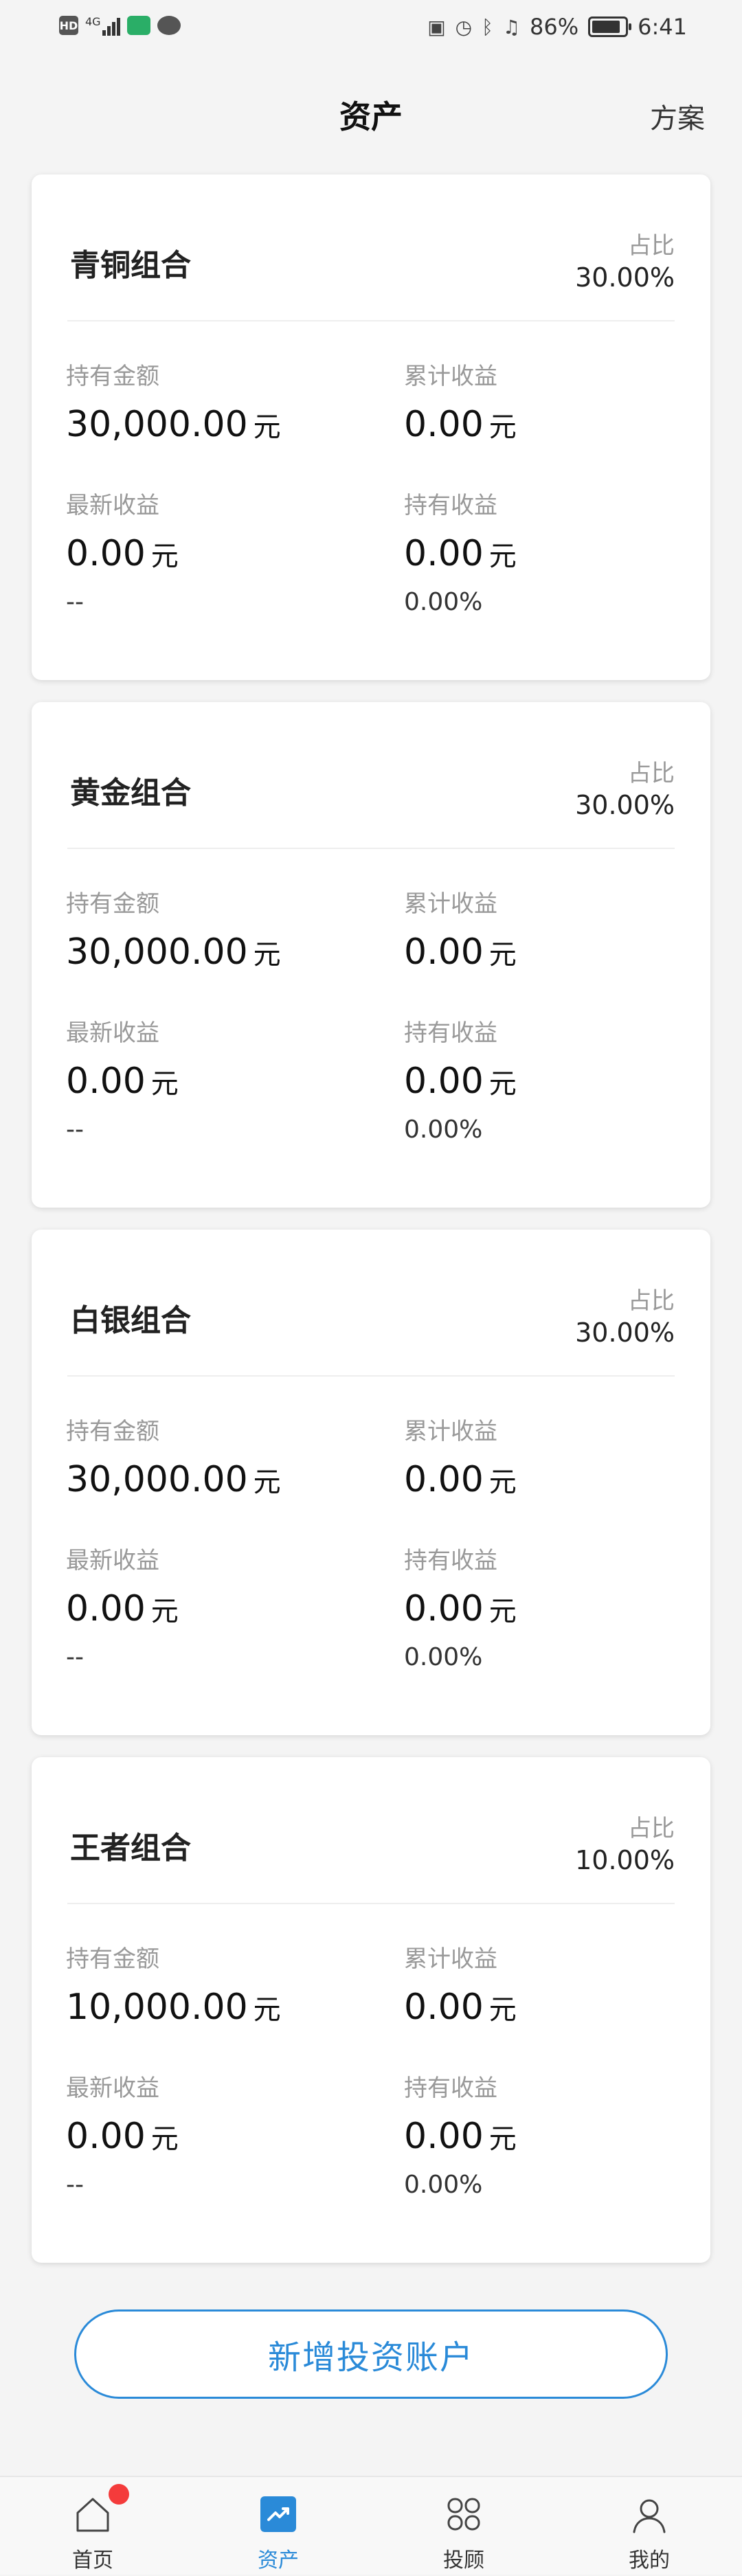  Describe the element at coordinates (92, 2561) in the screenshot. I see `tab-label: 首页` at that location.